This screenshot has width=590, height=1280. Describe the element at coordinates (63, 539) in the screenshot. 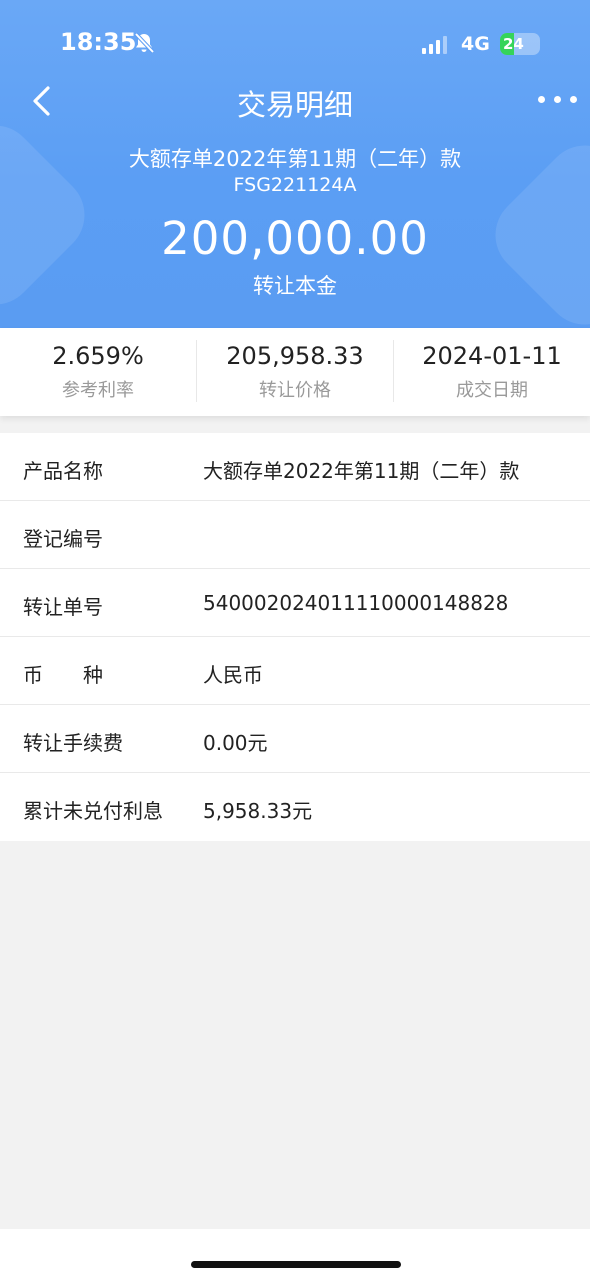

I see `detail-key: 登记编号` at that location.